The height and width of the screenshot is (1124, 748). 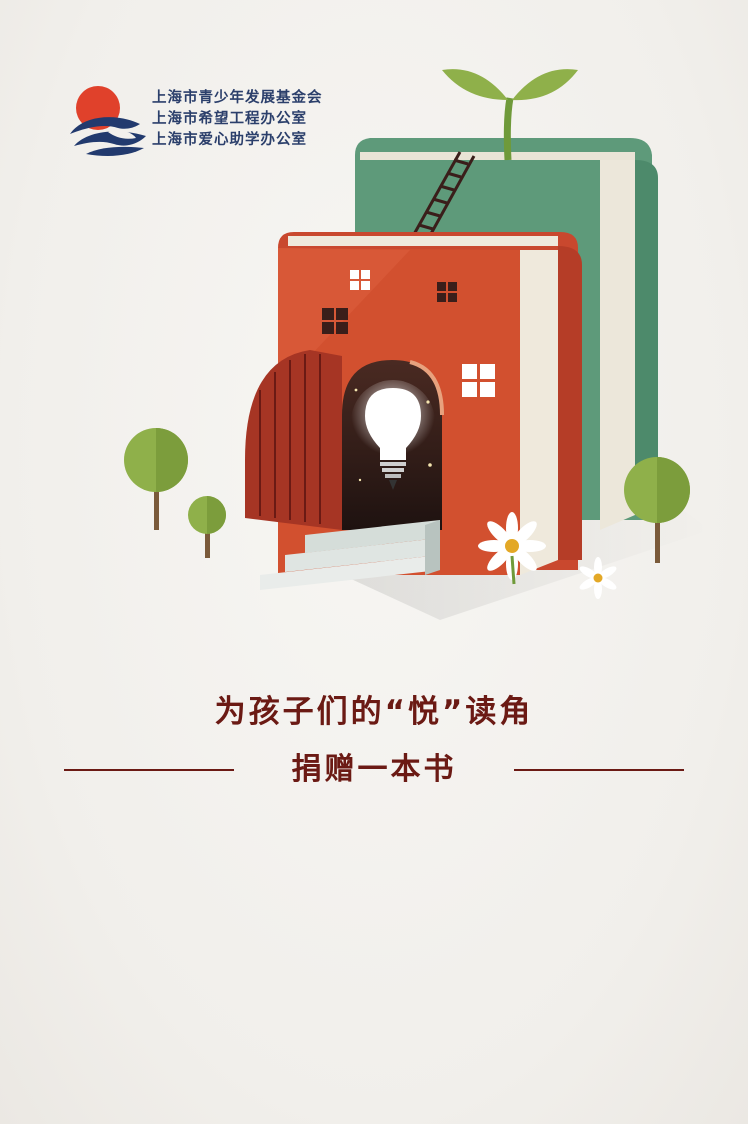 What do you see at coordinates (374, 712) in the screenshot?
I see `headline: 为孩子们的“悦”读角` at bounding box center [374, 712].